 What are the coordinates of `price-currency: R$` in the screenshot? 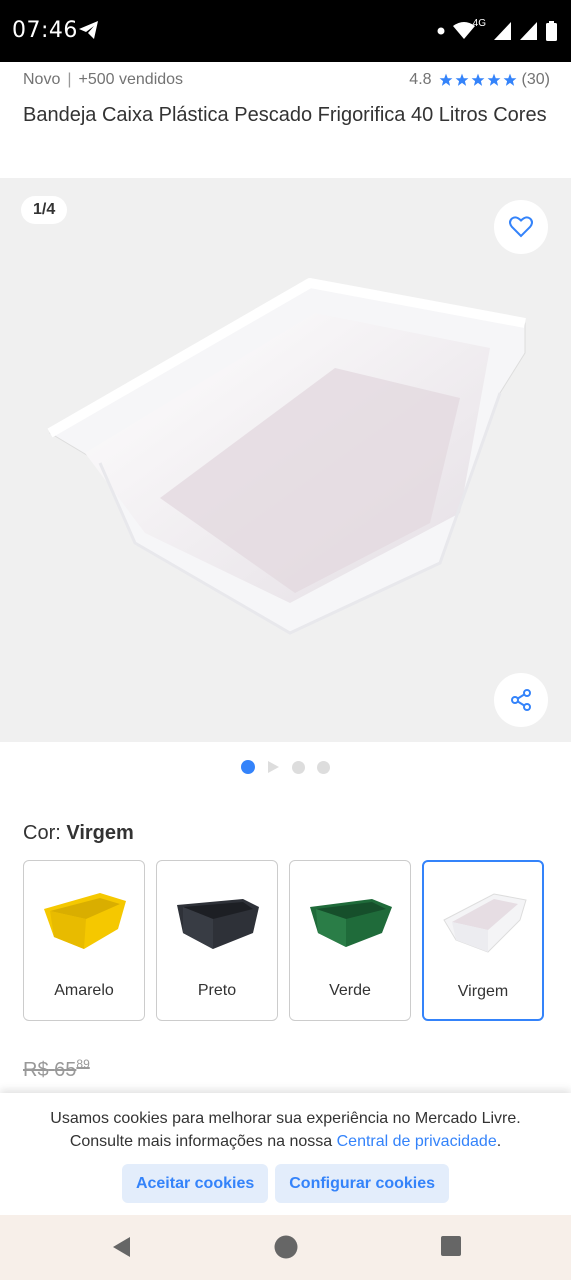 It's located at (36, 1070).